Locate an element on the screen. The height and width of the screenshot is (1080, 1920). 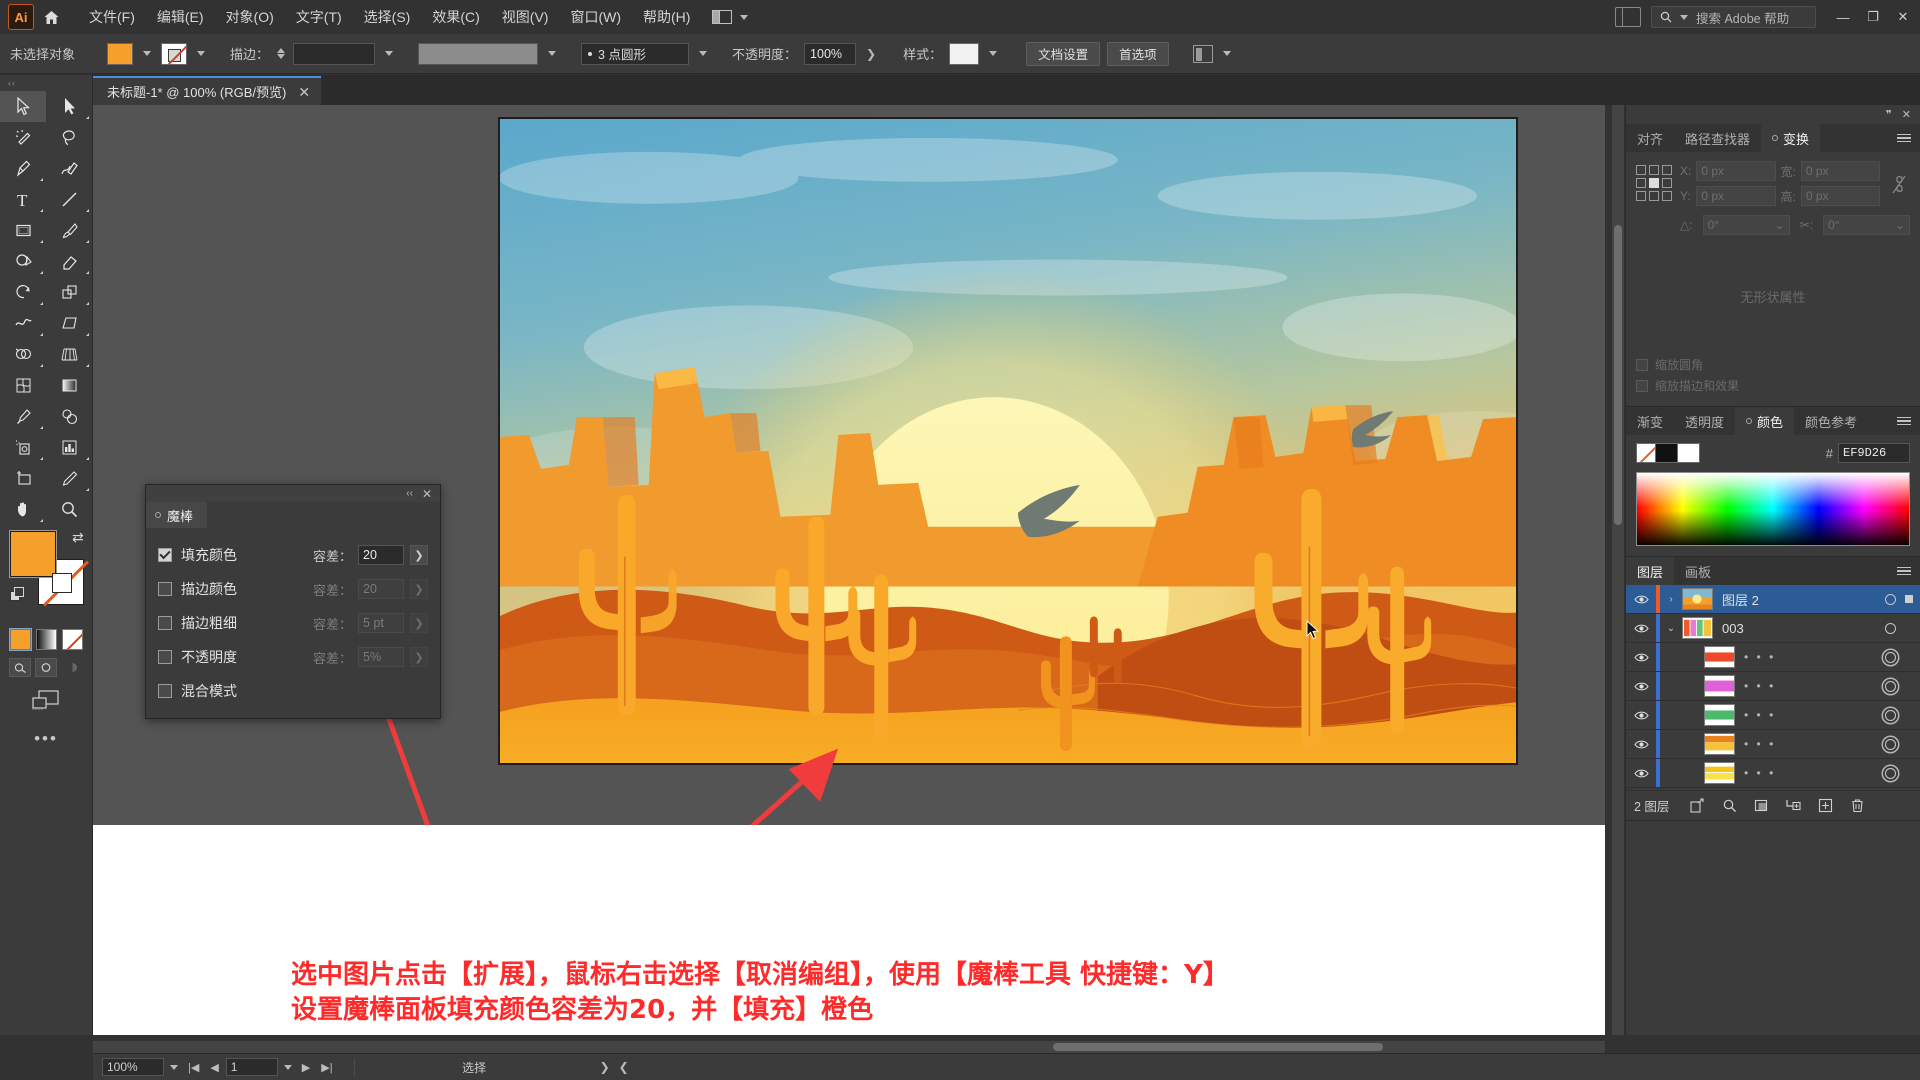
artboard-number-input: 1 is located at coordinates (251, 1067).